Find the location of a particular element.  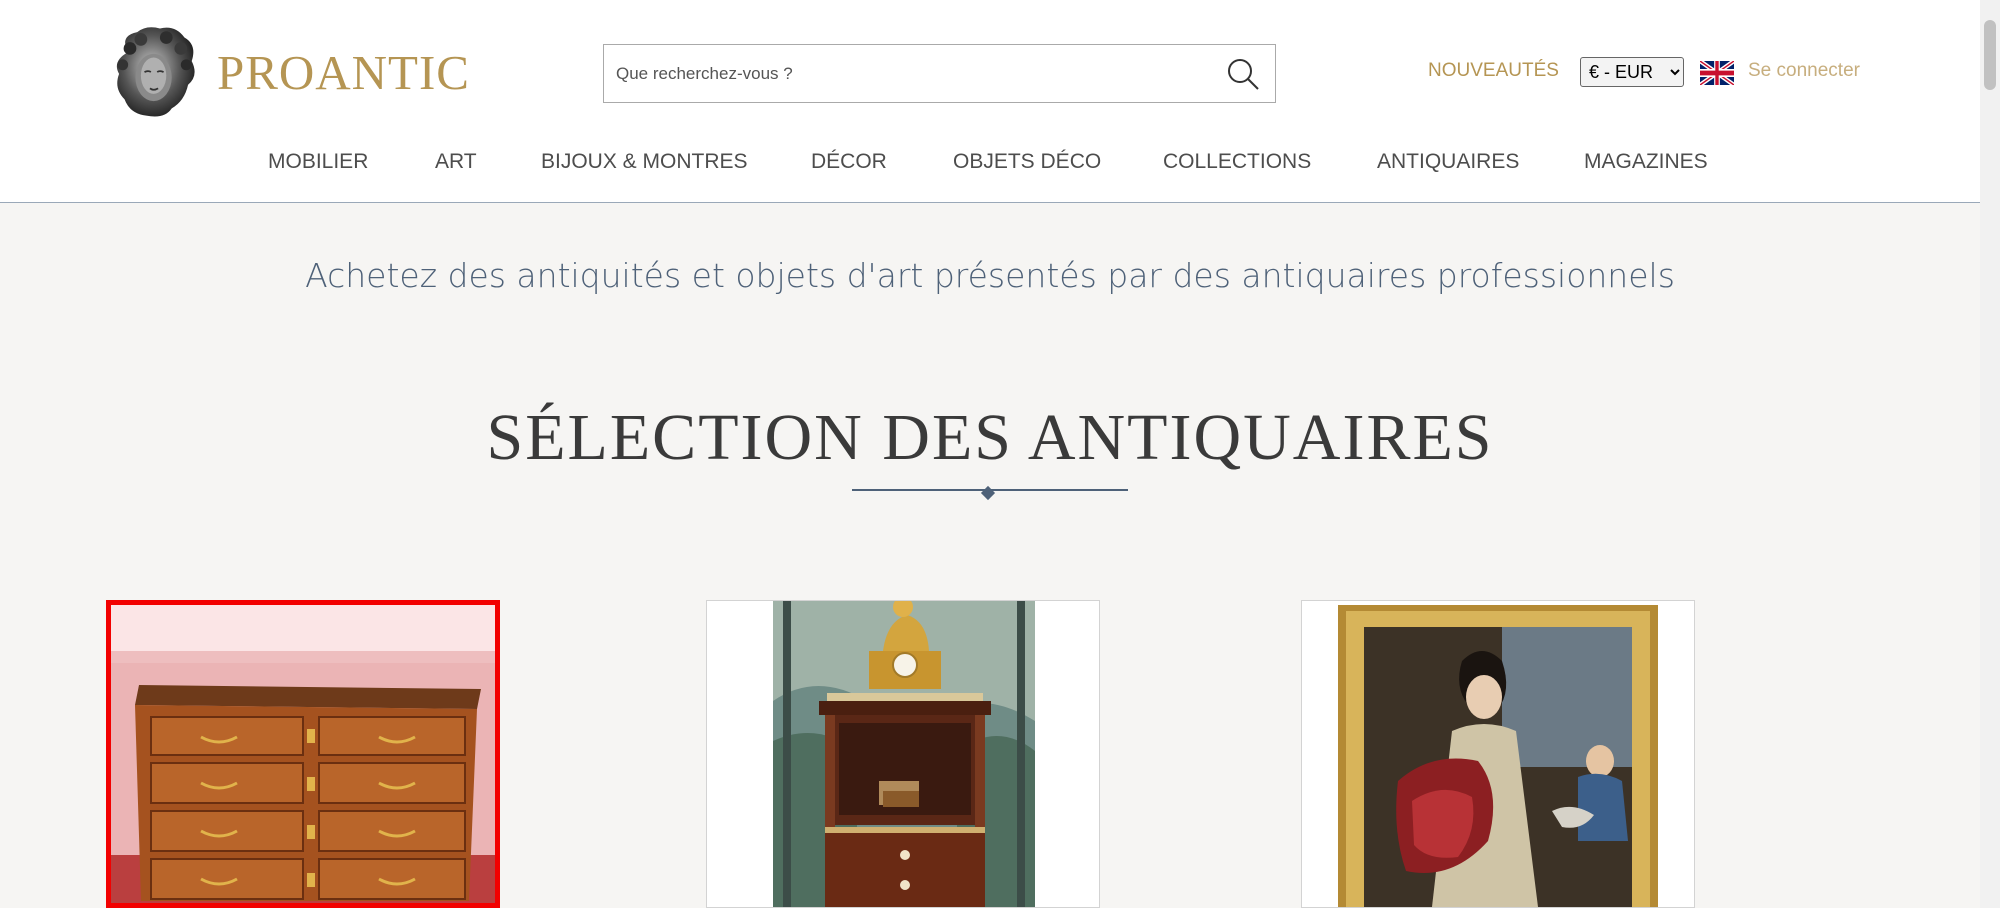

bust-logo-icon is located at coordinates (155, 72).